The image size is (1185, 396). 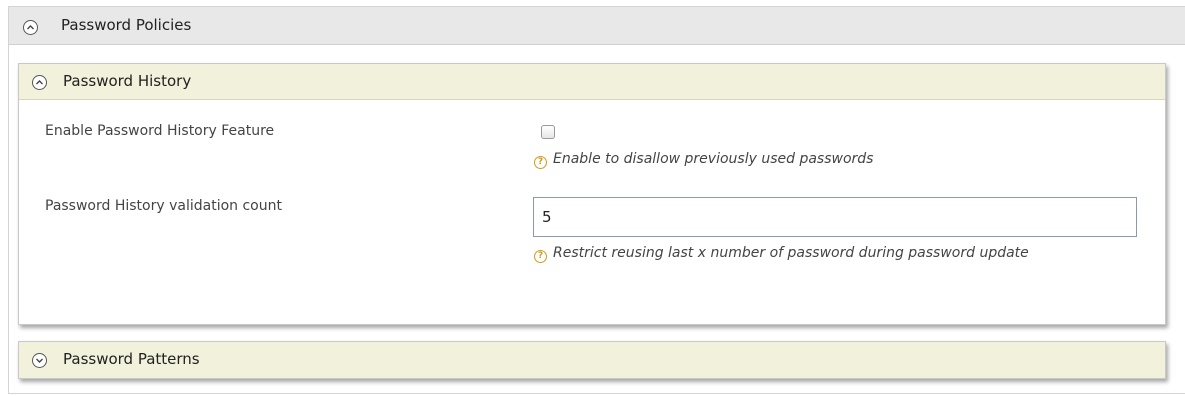 What do you see at coordinates (127, 81) in the screenshot?
I see `password-history-title: Password History` at bounding box center [127, 81].